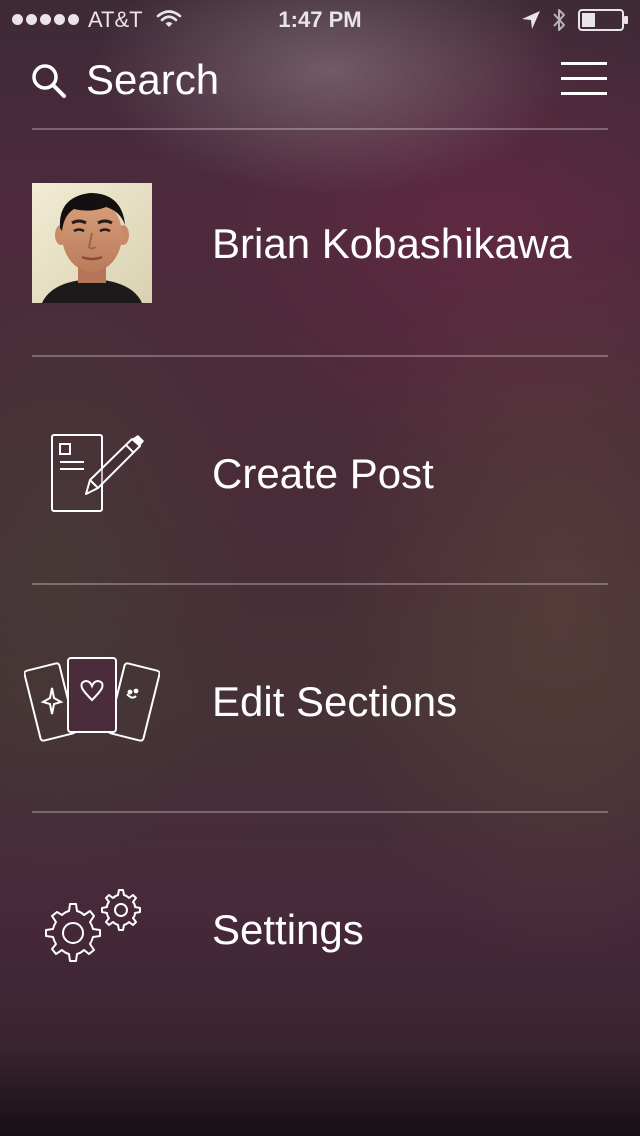 This screenshot has width=640, height=1136. I want to click on location-arrow-icon, so click(531, 20).